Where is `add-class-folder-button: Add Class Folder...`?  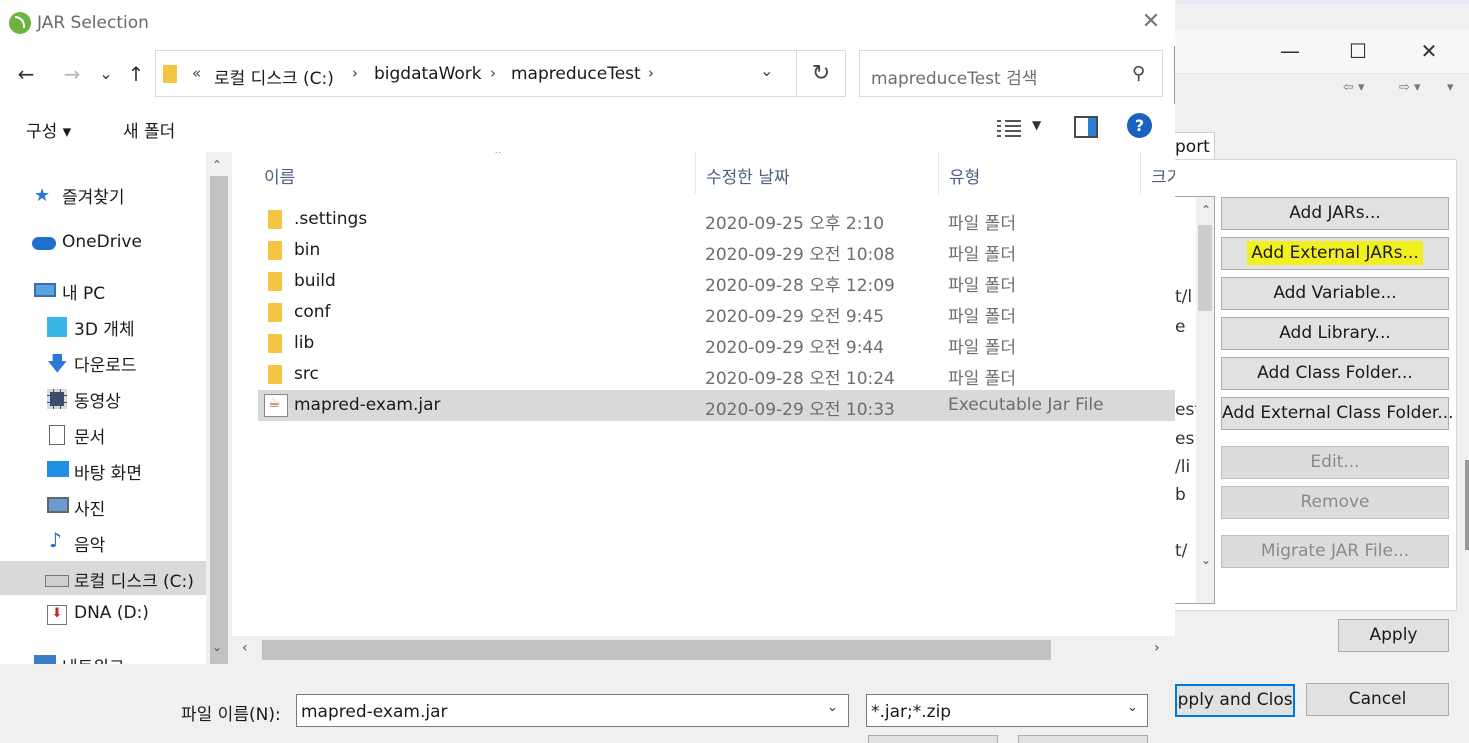
add-class-folder-button: Add Class Folder... is located at coordinates (1335, 373).